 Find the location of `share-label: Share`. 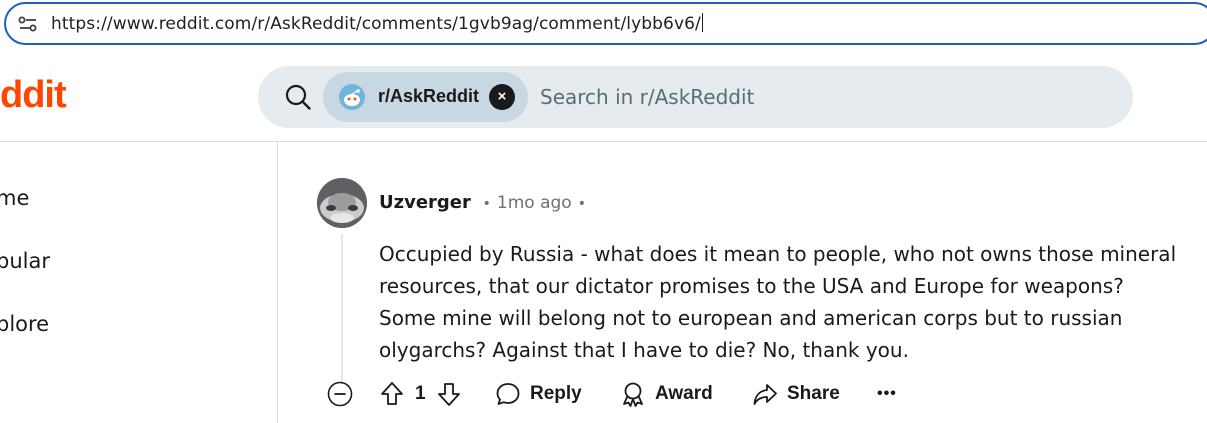

share-label: Share is located at coordinates (813, 393).